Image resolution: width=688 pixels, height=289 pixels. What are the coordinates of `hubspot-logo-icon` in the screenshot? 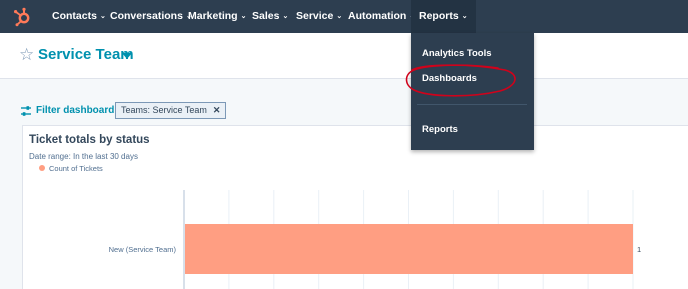 It's located at (22, 17).